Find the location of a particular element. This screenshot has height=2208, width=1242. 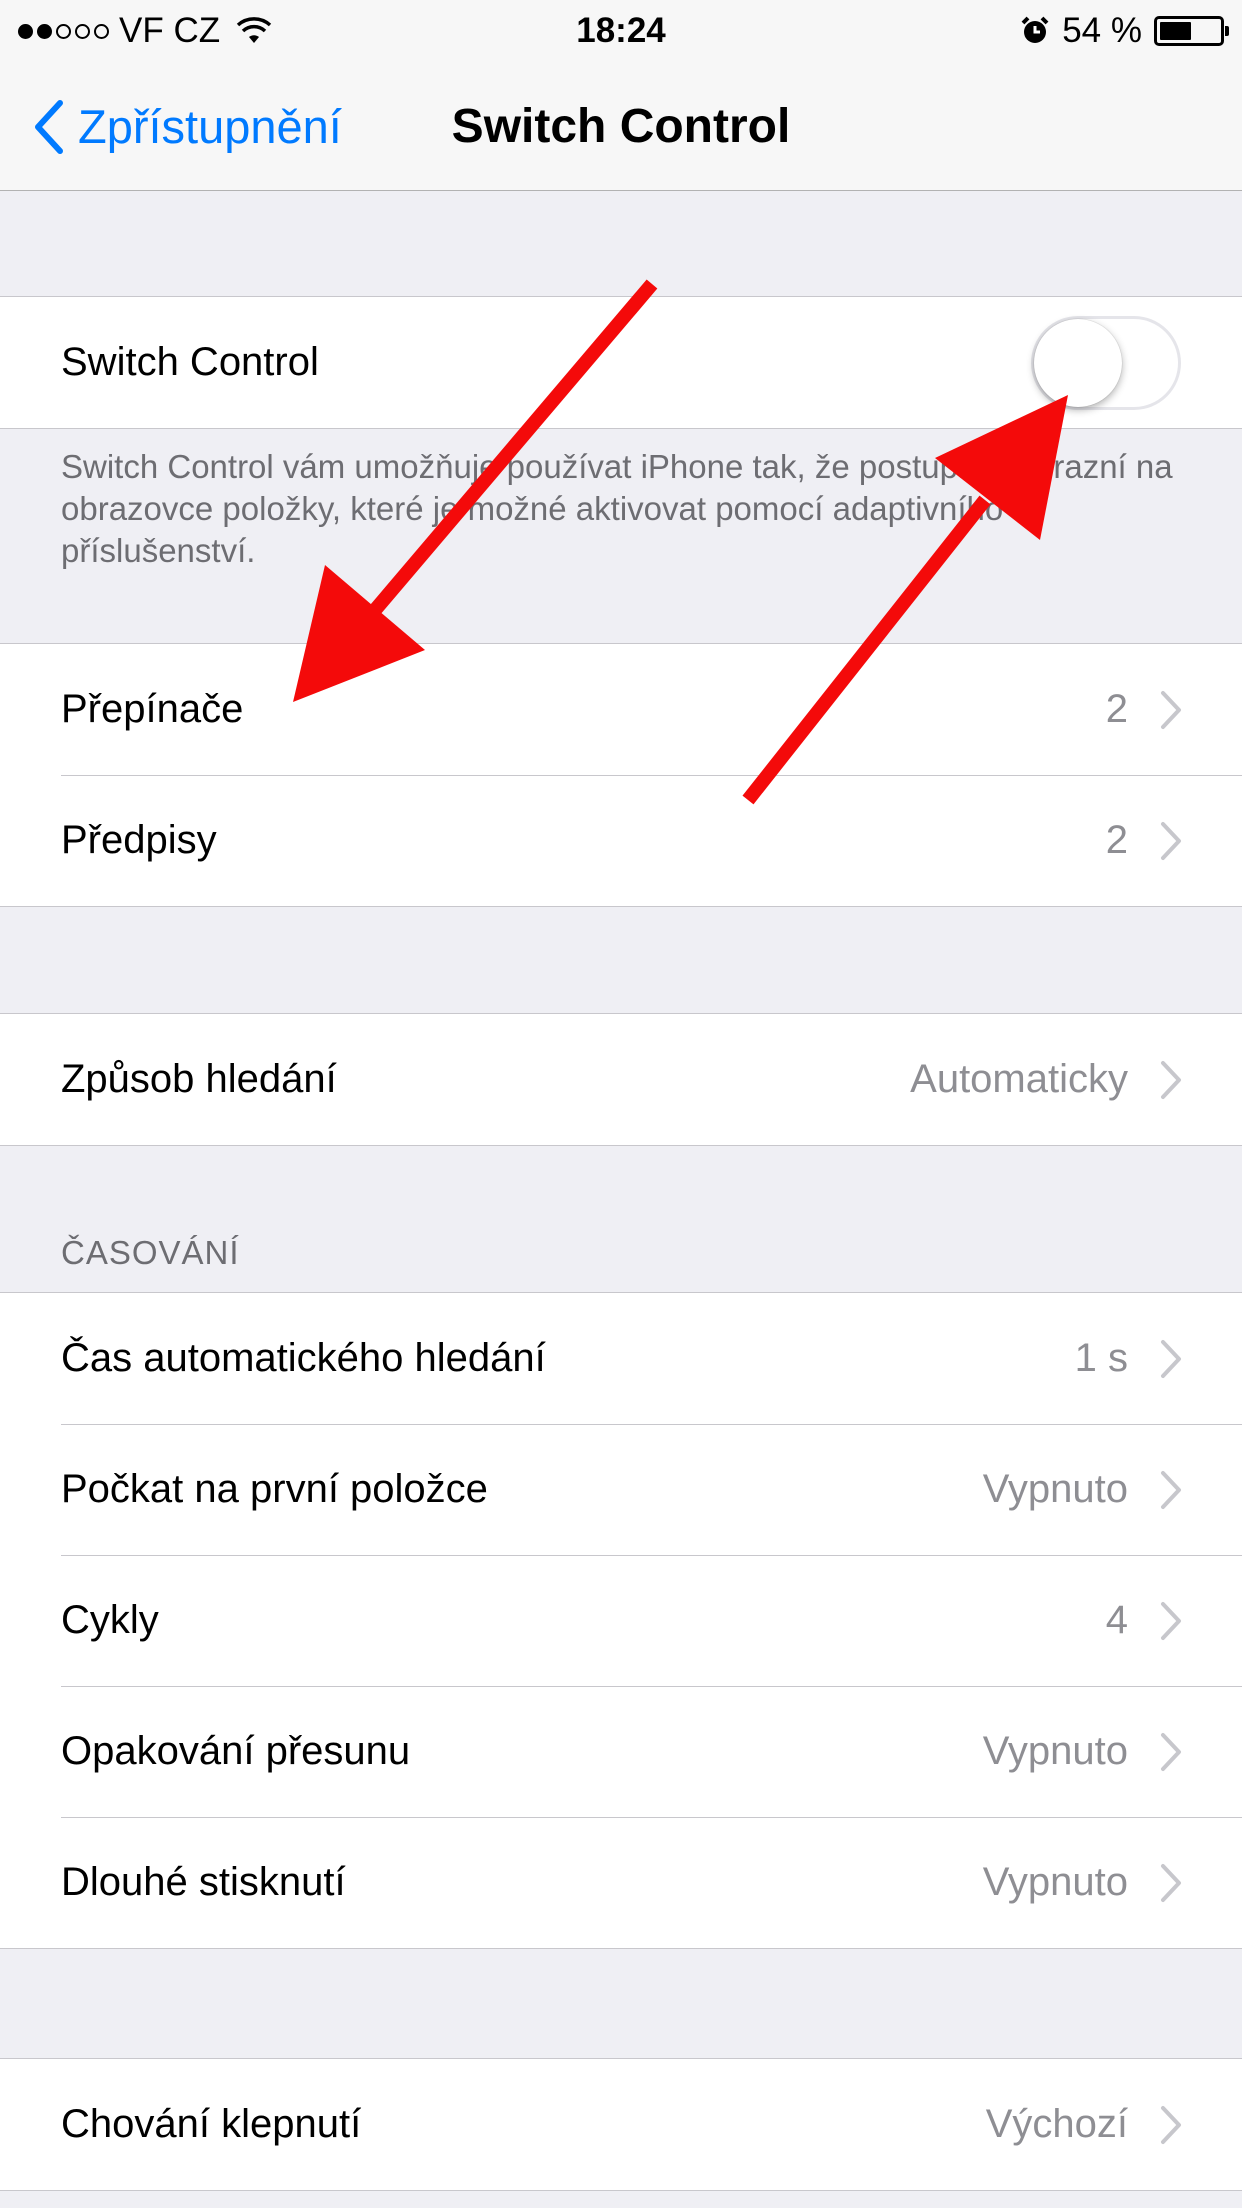

switch-control-label: Switch Control is located at coordinates (190, 362).